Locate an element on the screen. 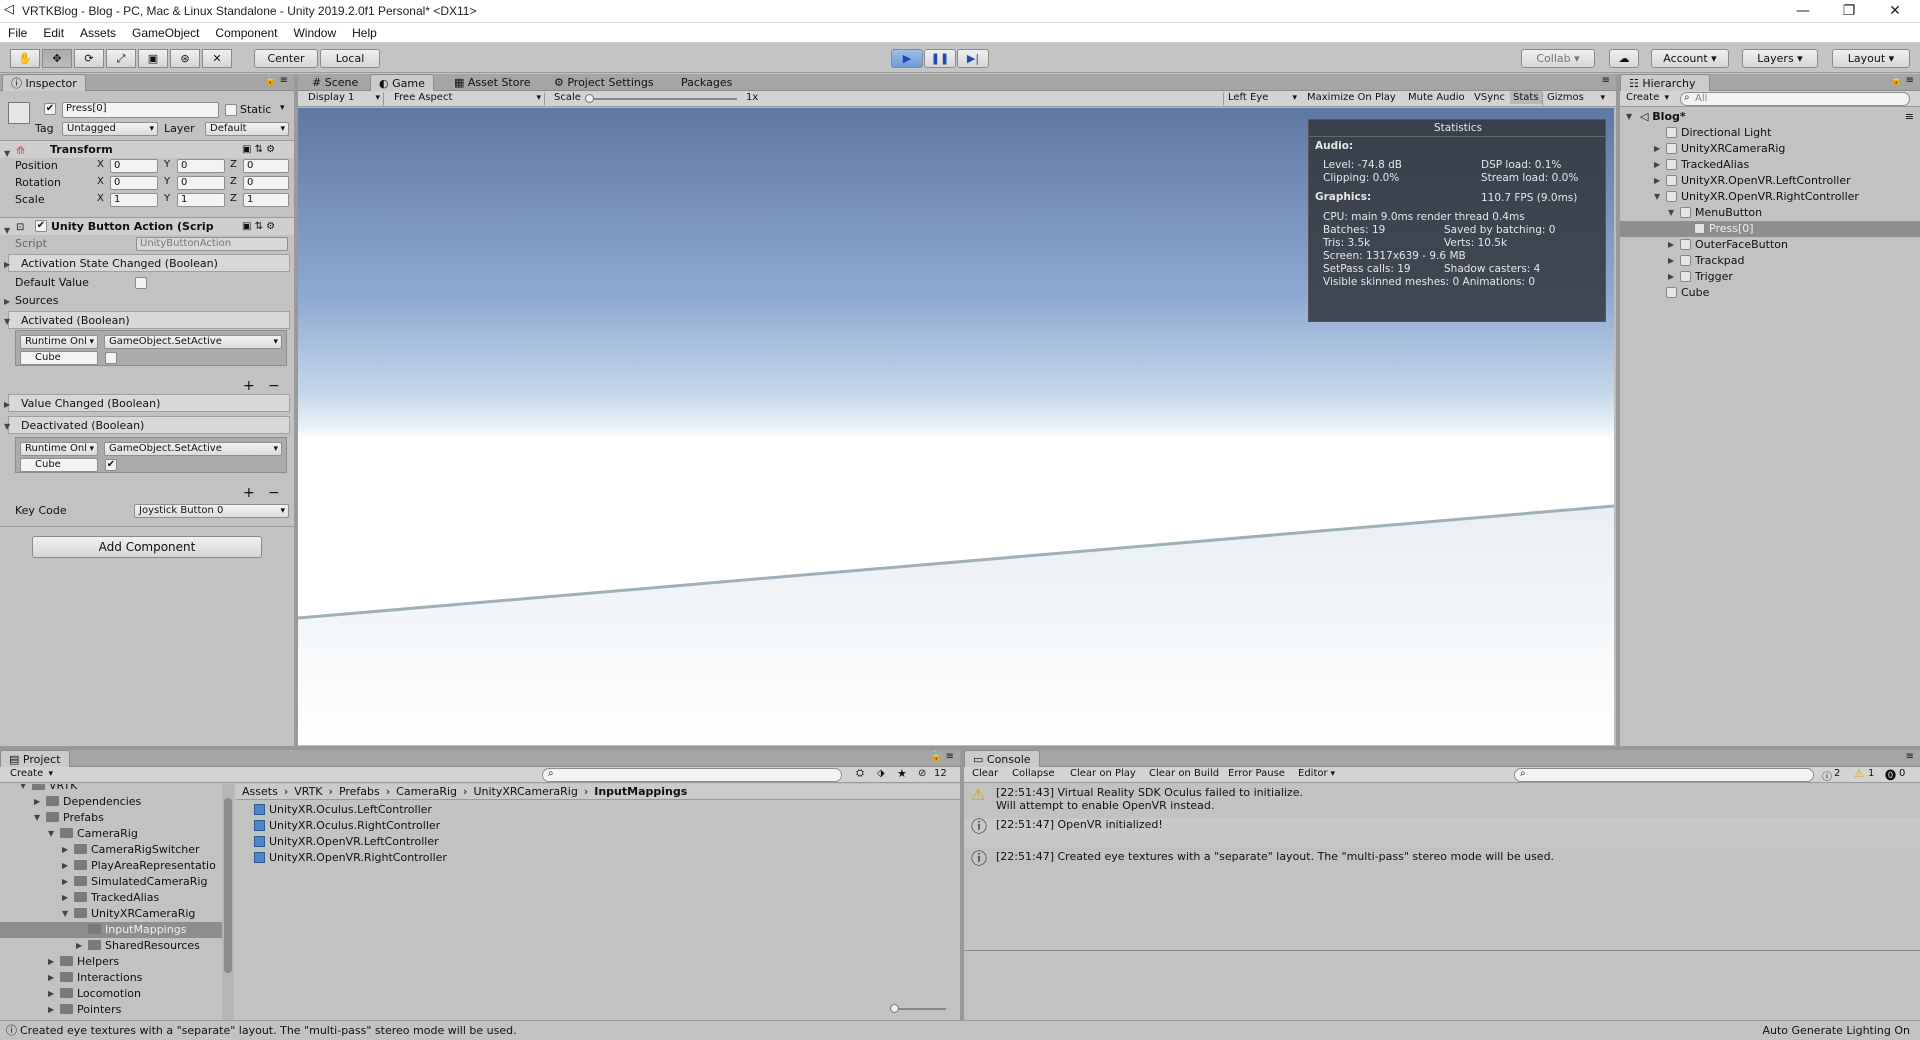 The height and width of the screenshot is (1040, 1920). active-checkbox: ✔ is located at coordinates (50, 109).